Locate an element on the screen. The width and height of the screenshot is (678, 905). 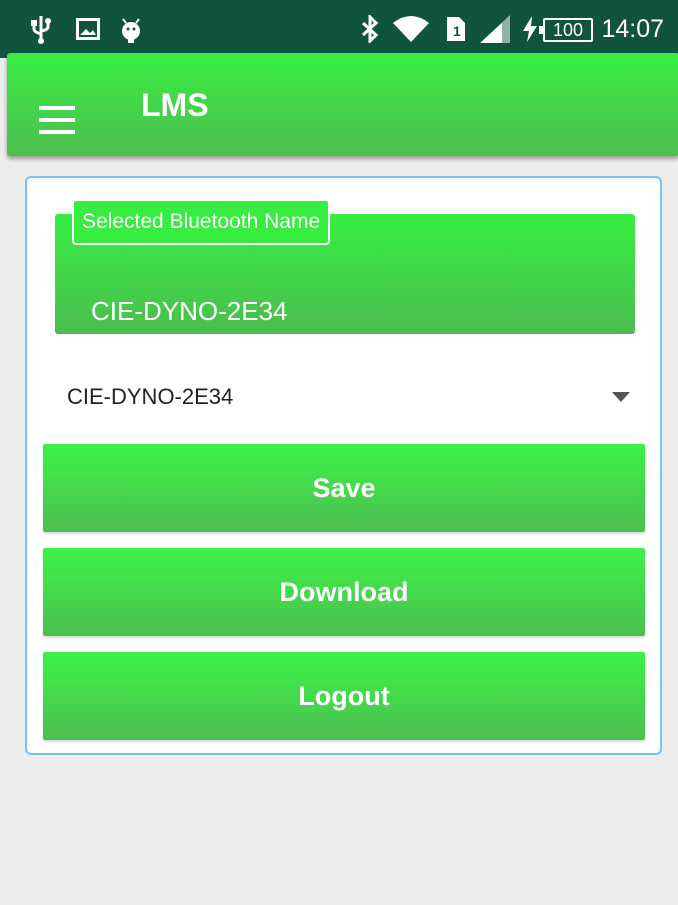
app-bar: LMS is located at coordinates (342, 104).